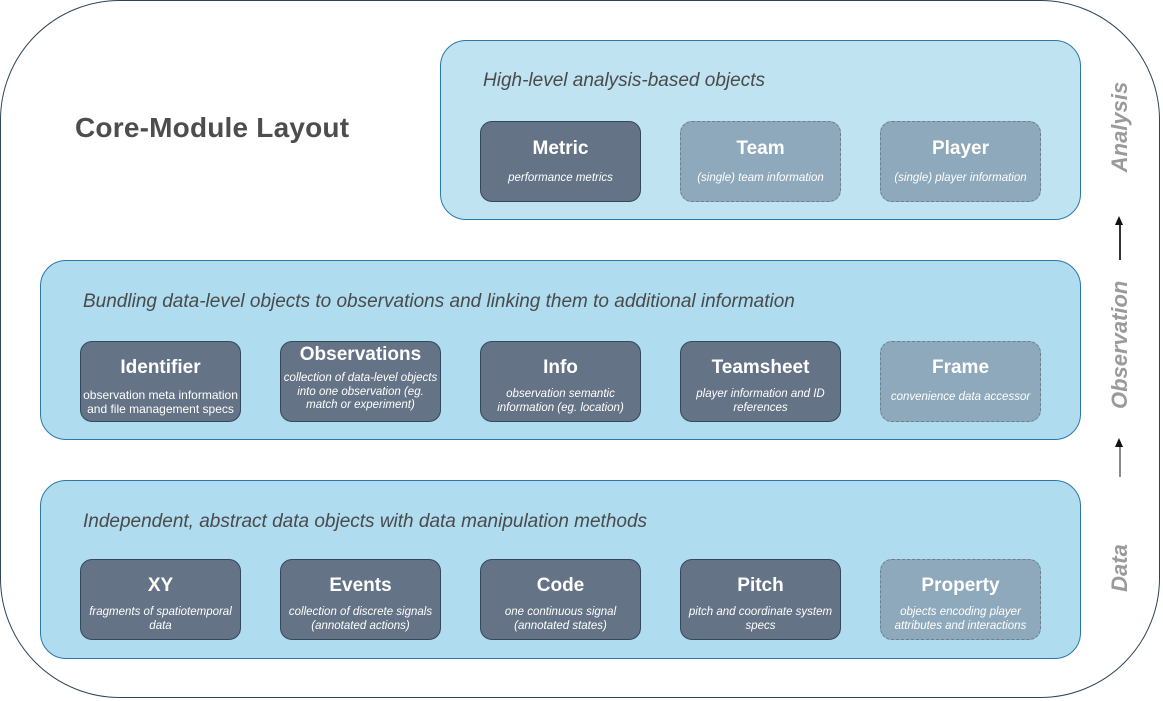 Image resolution: width=1163 pixels, height=701 pixels. Describe the element at coordinates (1119, 344) in the screenshot. I see `side-label-observation: Observation` at that location.